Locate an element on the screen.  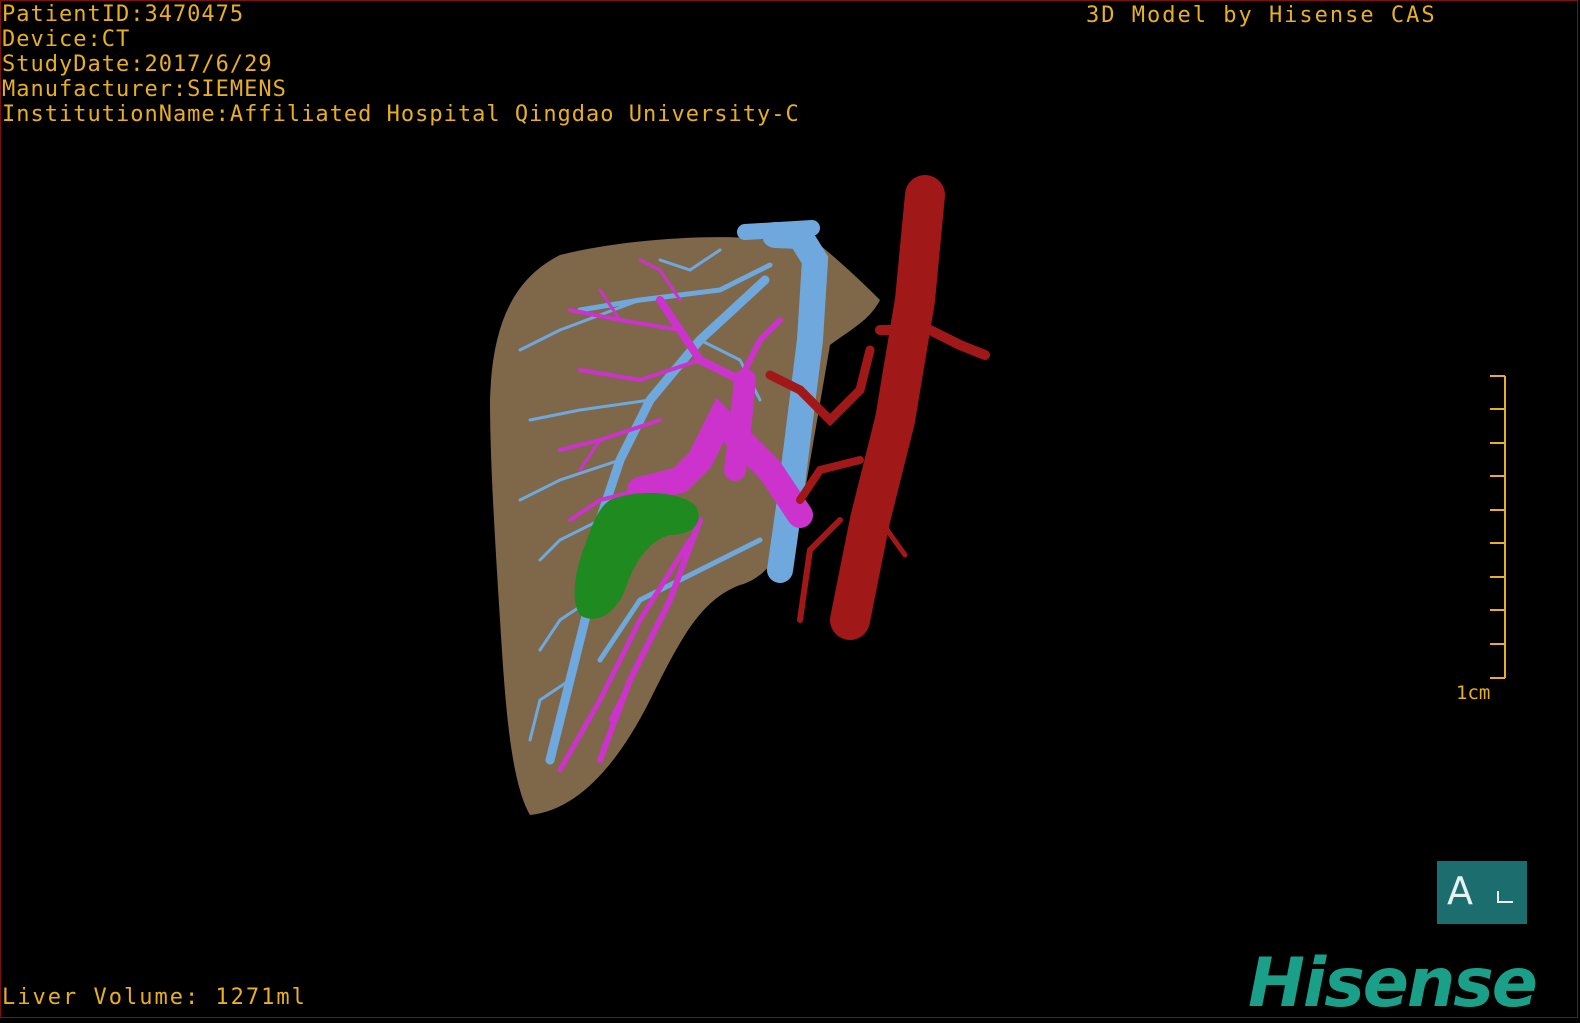
patient-id: PatientID:3470475 is located at coordinates (123, 14).